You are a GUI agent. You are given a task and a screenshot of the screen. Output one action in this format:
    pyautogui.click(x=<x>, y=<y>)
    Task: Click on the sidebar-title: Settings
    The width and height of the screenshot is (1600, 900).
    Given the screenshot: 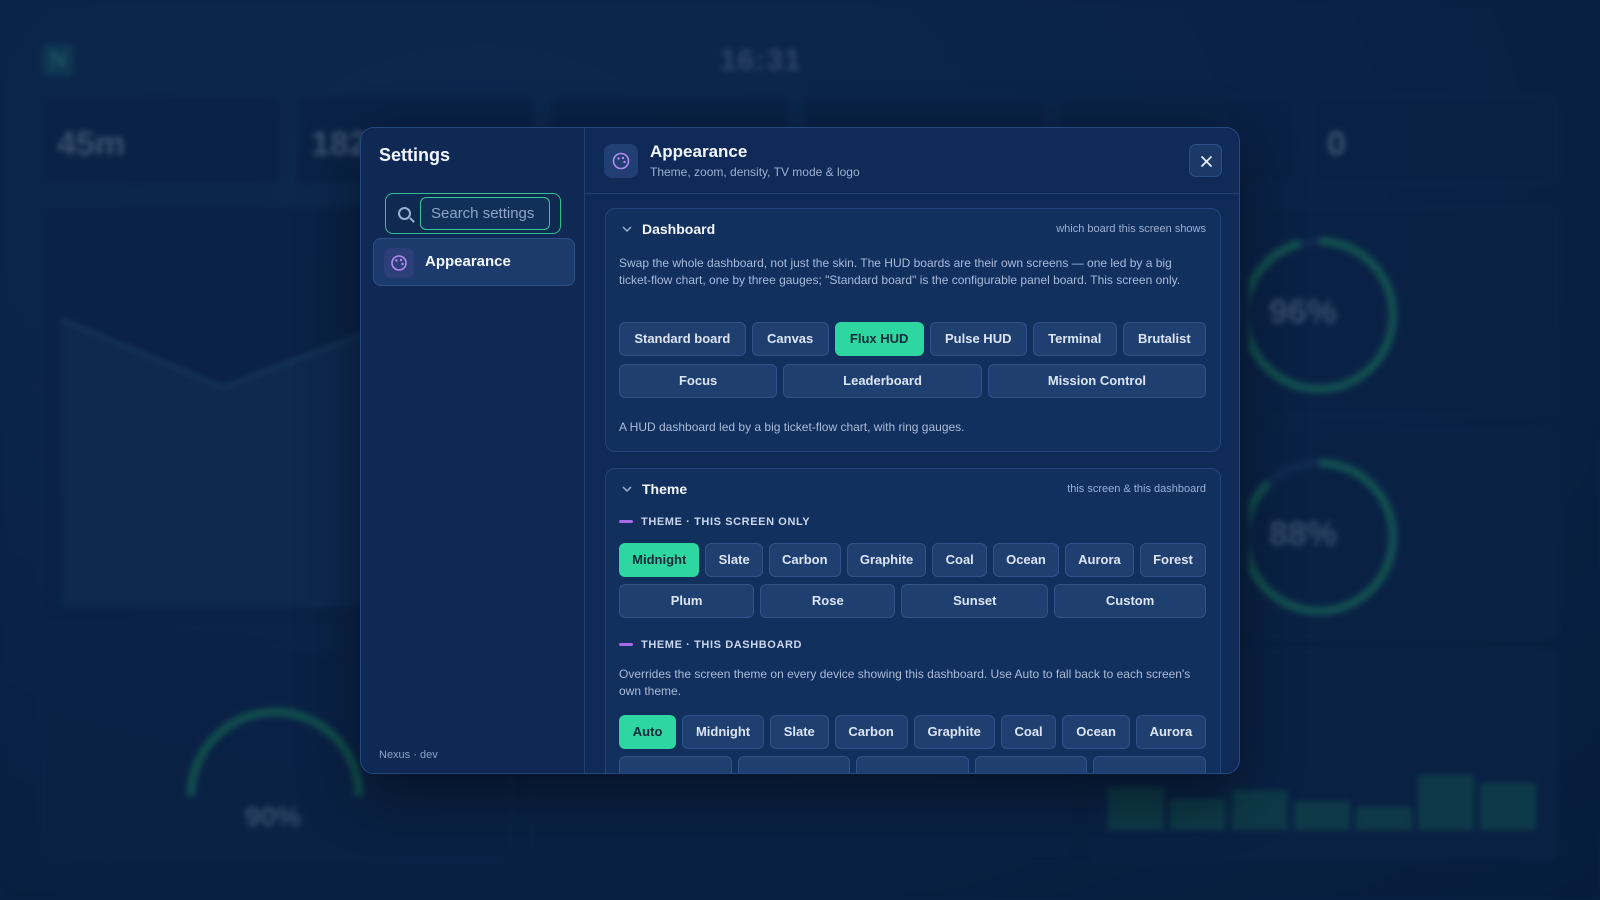 What is the action you would take?
    pyautogui.click(x=415, y=155)
    